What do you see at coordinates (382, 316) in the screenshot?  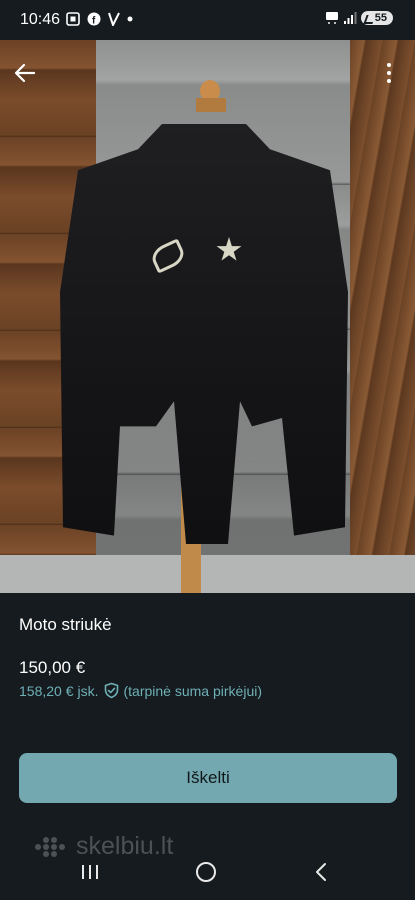 I see `photo-wood-door-right` at bounding box center [382, 316].